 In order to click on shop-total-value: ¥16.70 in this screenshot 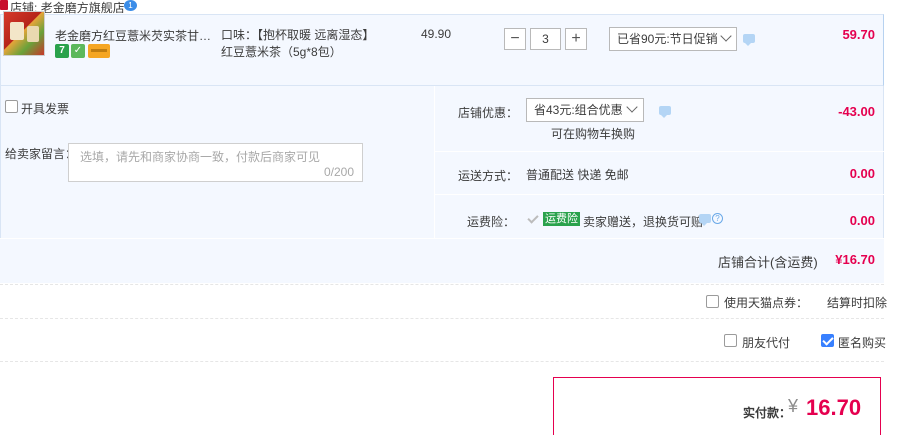, I will do `click(855, 259)`.